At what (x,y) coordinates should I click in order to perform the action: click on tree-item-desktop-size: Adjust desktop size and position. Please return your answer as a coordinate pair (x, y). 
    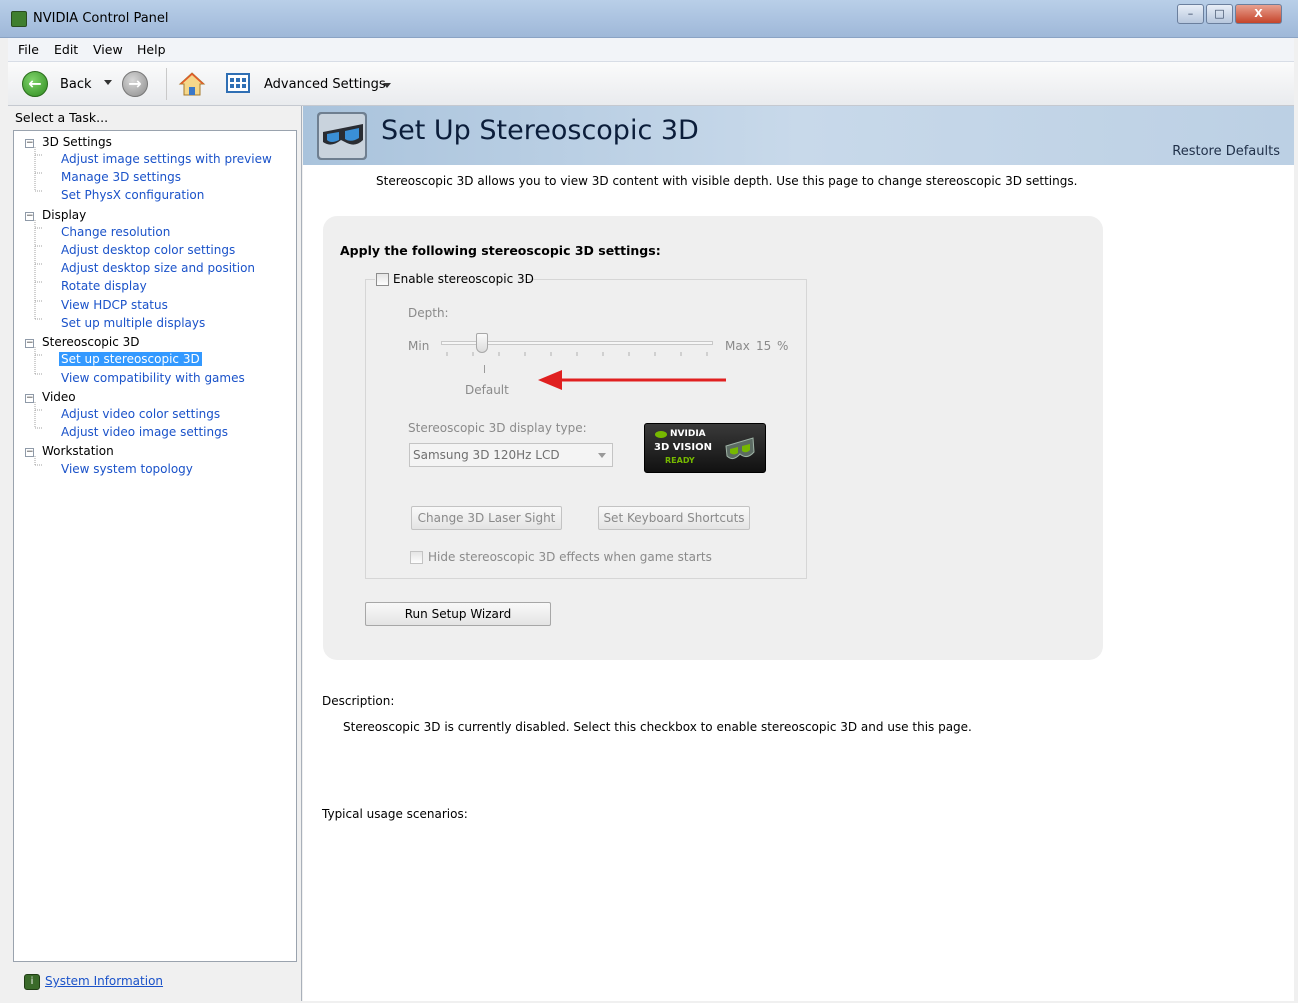
    Looking at the image, I should click on (158, 268).